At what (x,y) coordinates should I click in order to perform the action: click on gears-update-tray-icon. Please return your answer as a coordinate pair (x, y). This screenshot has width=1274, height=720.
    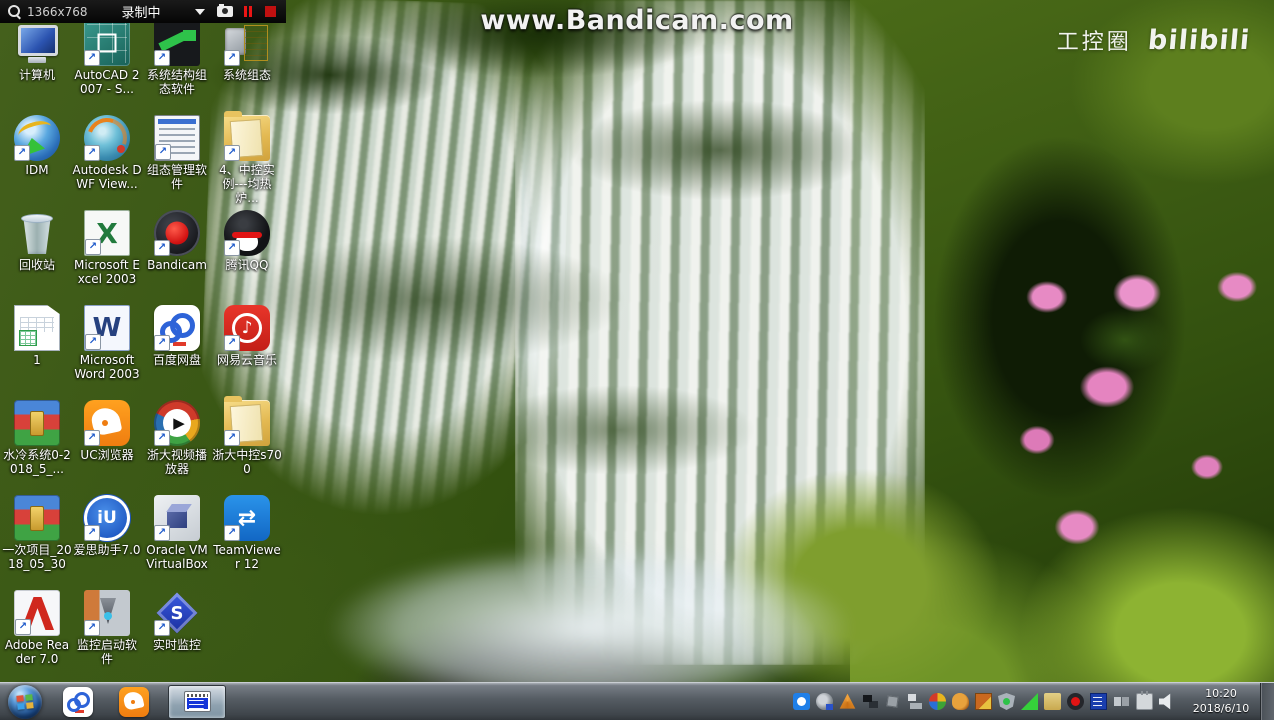
    Looking at the image, I should click on (824, 701).